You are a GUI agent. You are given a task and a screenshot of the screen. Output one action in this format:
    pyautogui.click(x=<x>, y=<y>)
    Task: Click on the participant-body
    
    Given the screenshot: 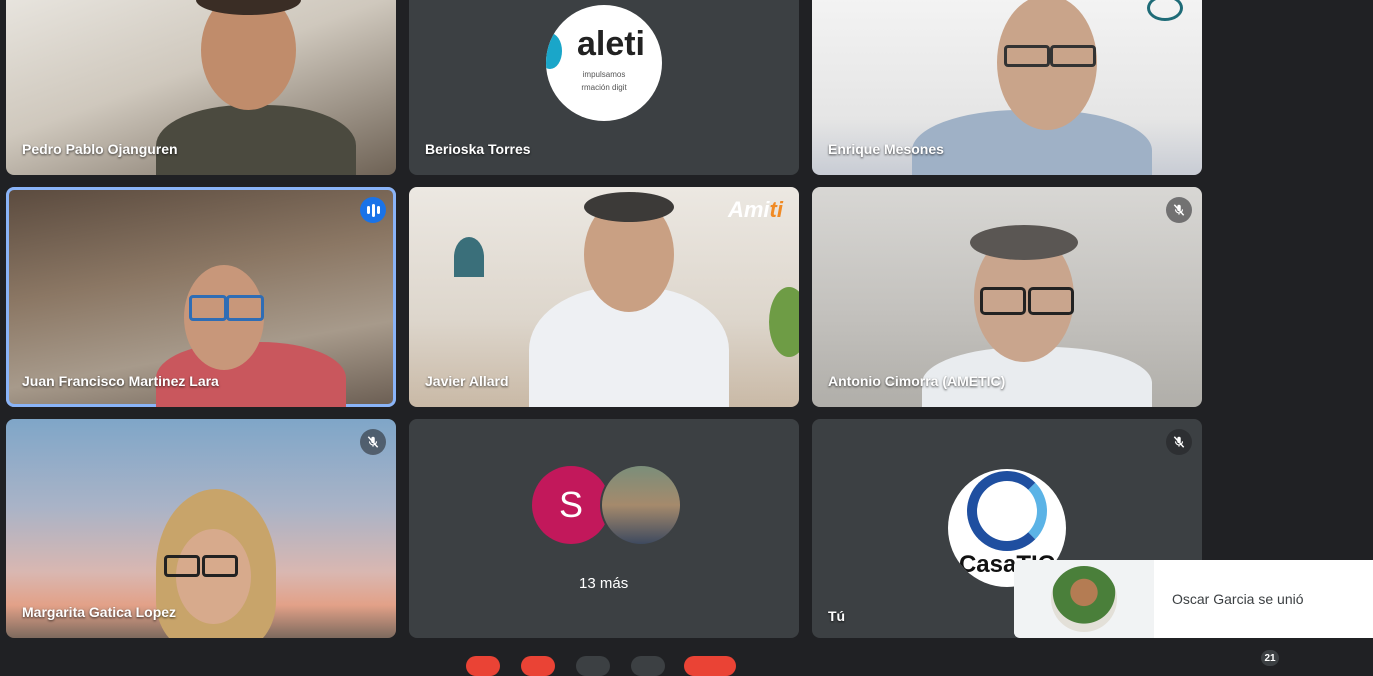 What is the action you would take?
    pyautogui.click(x=256, y=140)
    